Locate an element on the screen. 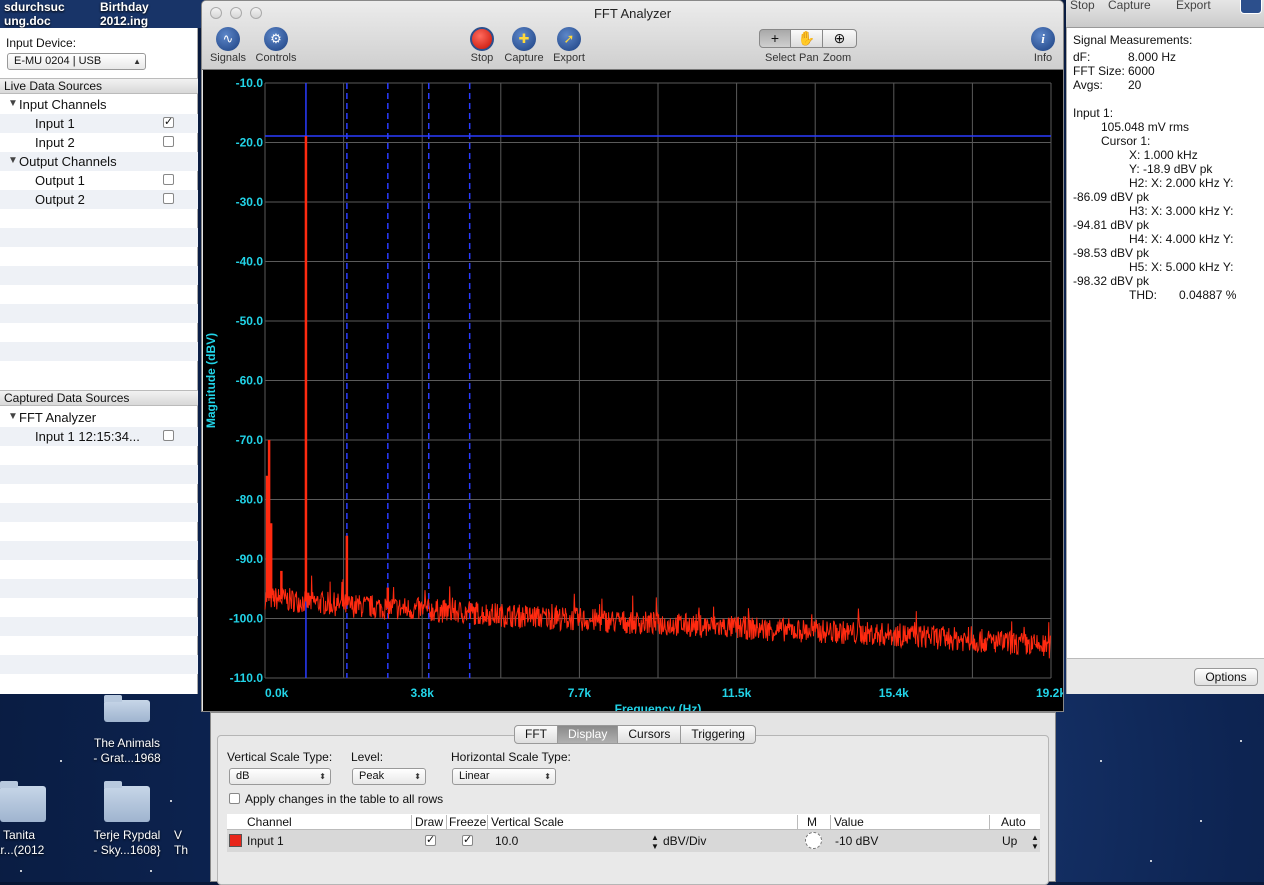  apply-all-rows-checkbox is located at coordinates (234, 798).